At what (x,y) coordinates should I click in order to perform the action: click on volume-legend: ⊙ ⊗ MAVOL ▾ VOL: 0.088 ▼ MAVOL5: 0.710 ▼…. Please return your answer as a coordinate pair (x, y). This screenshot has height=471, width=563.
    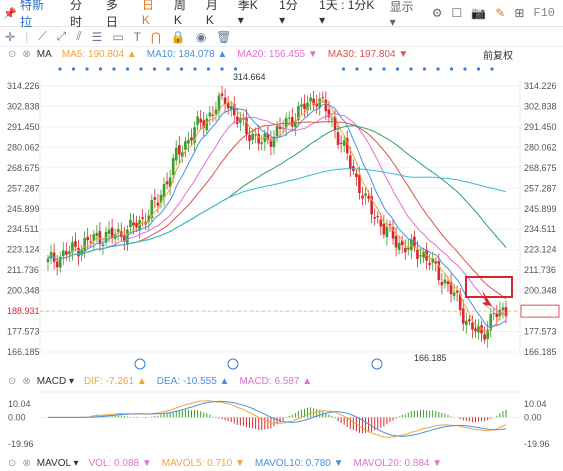
    Looking at the image, I should click on (281, 463).